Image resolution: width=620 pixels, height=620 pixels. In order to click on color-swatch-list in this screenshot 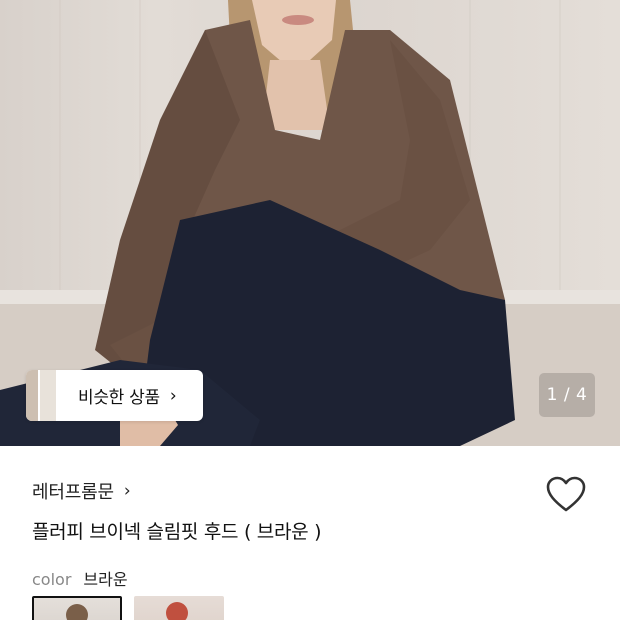, I will do `click(128, 608)`.